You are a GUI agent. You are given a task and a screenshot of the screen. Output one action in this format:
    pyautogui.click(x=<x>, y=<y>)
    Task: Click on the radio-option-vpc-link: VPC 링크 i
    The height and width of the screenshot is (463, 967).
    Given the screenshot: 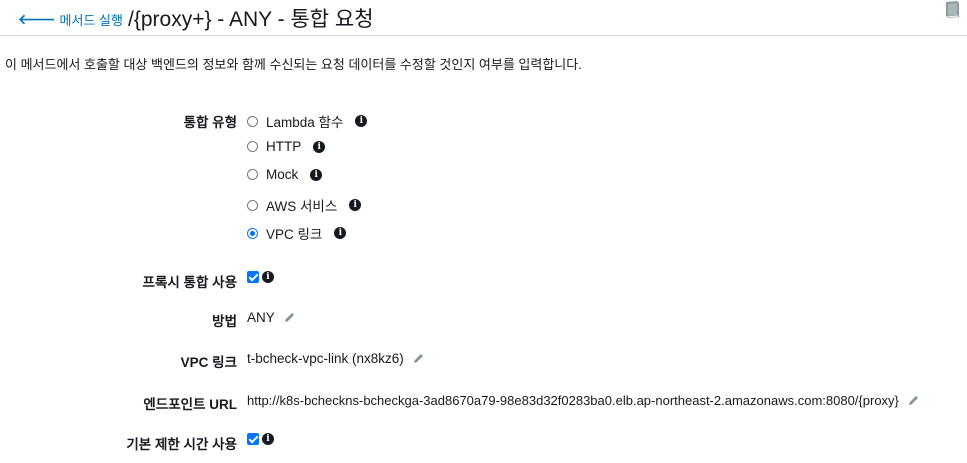 What is the action you would take?
    pyautogui.click(x=297, y=233)
    